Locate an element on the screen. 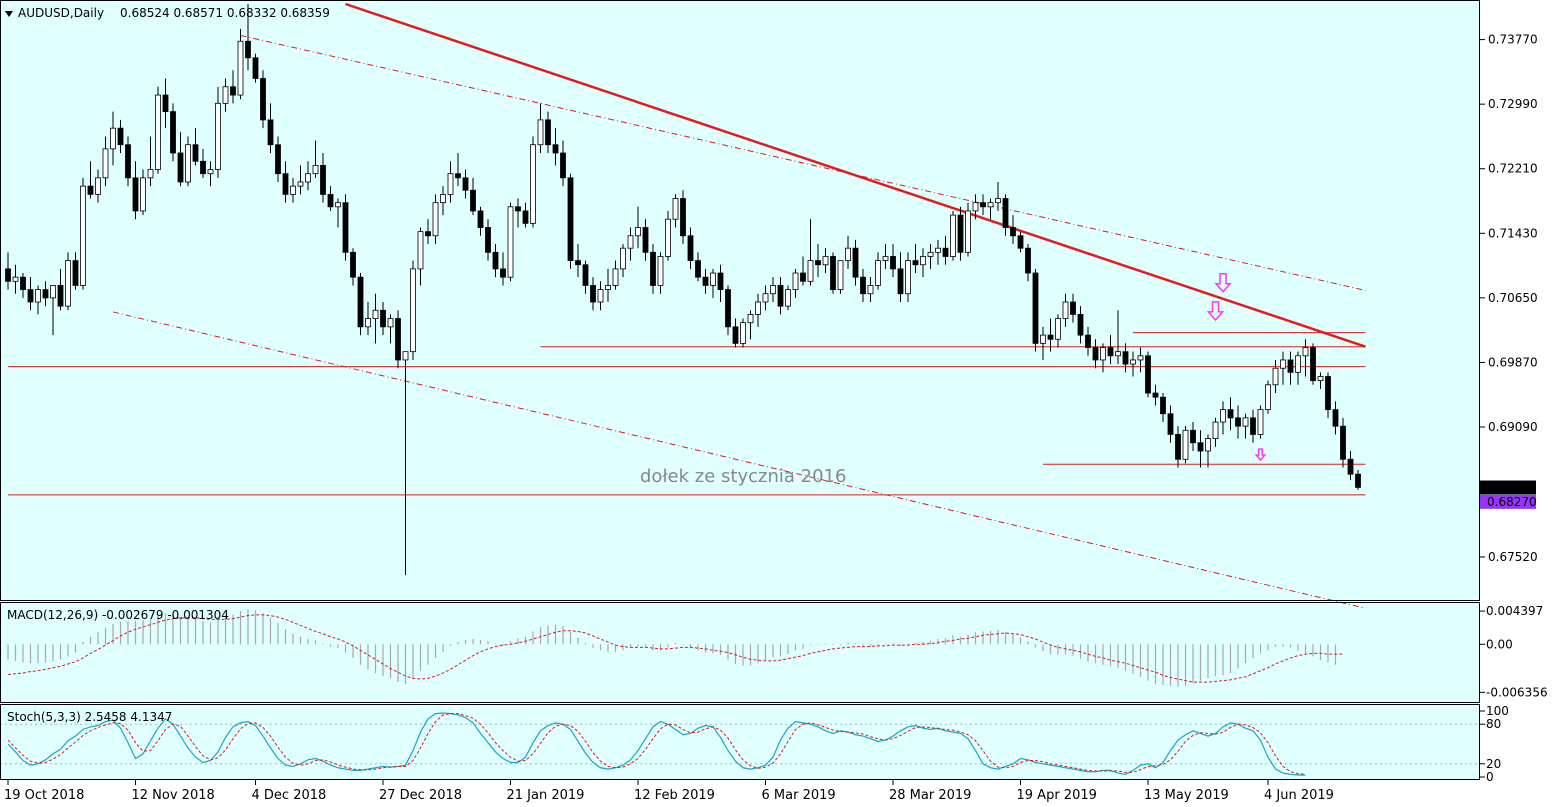 This screenshot has width=1552, height=807. ohlc-values: 0.68524 0.68571 0.68332 0.68359 is located at coordinates (225, 13).